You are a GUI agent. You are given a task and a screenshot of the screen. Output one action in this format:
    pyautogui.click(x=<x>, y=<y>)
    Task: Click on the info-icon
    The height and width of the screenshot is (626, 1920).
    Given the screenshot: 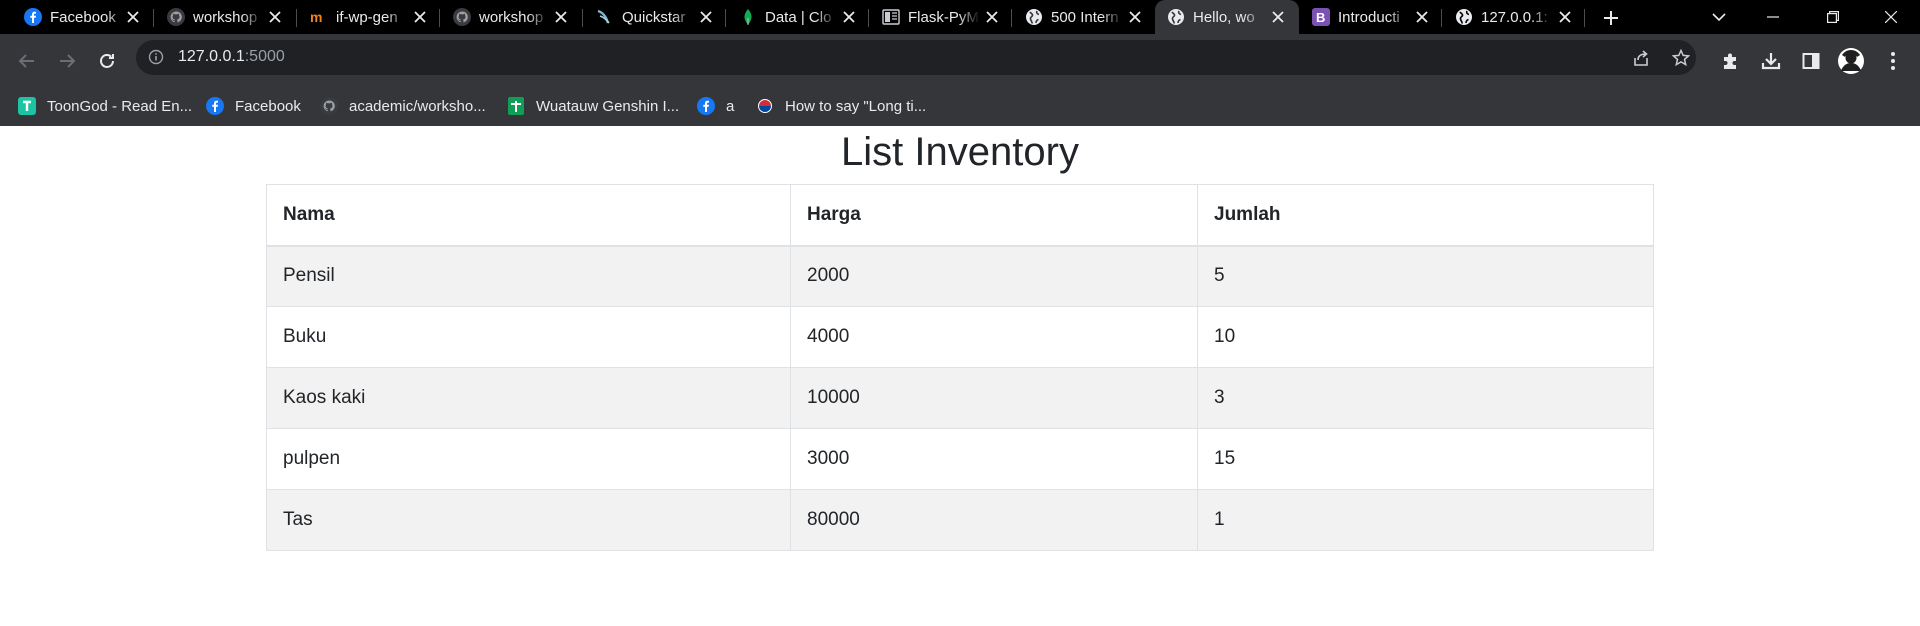 What is the action you would take?
    pyautogui.click(x=156, y=57)
    